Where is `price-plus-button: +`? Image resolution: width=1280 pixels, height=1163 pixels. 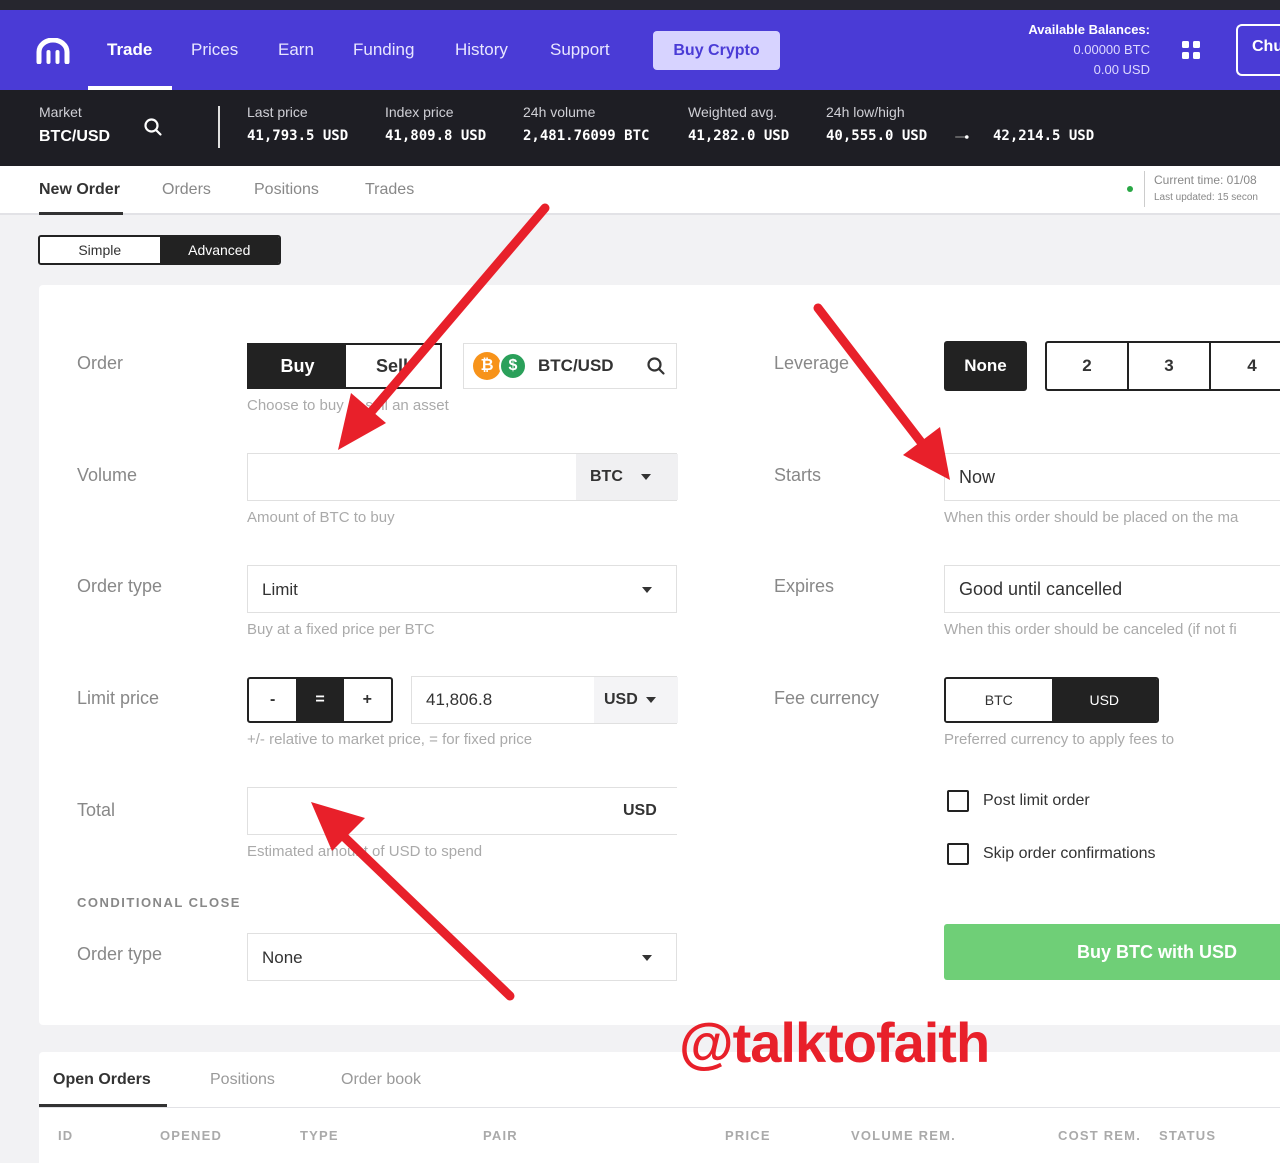 price-plus-button: + is located at coordinates (367, 700).